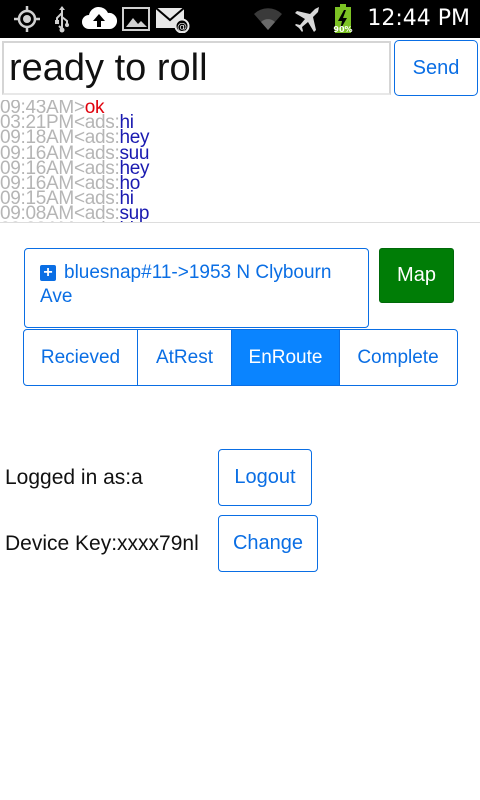  Describe the element at coordinates (398, 357) in the screenshot. I see `tab-complete: Complete` at that location.